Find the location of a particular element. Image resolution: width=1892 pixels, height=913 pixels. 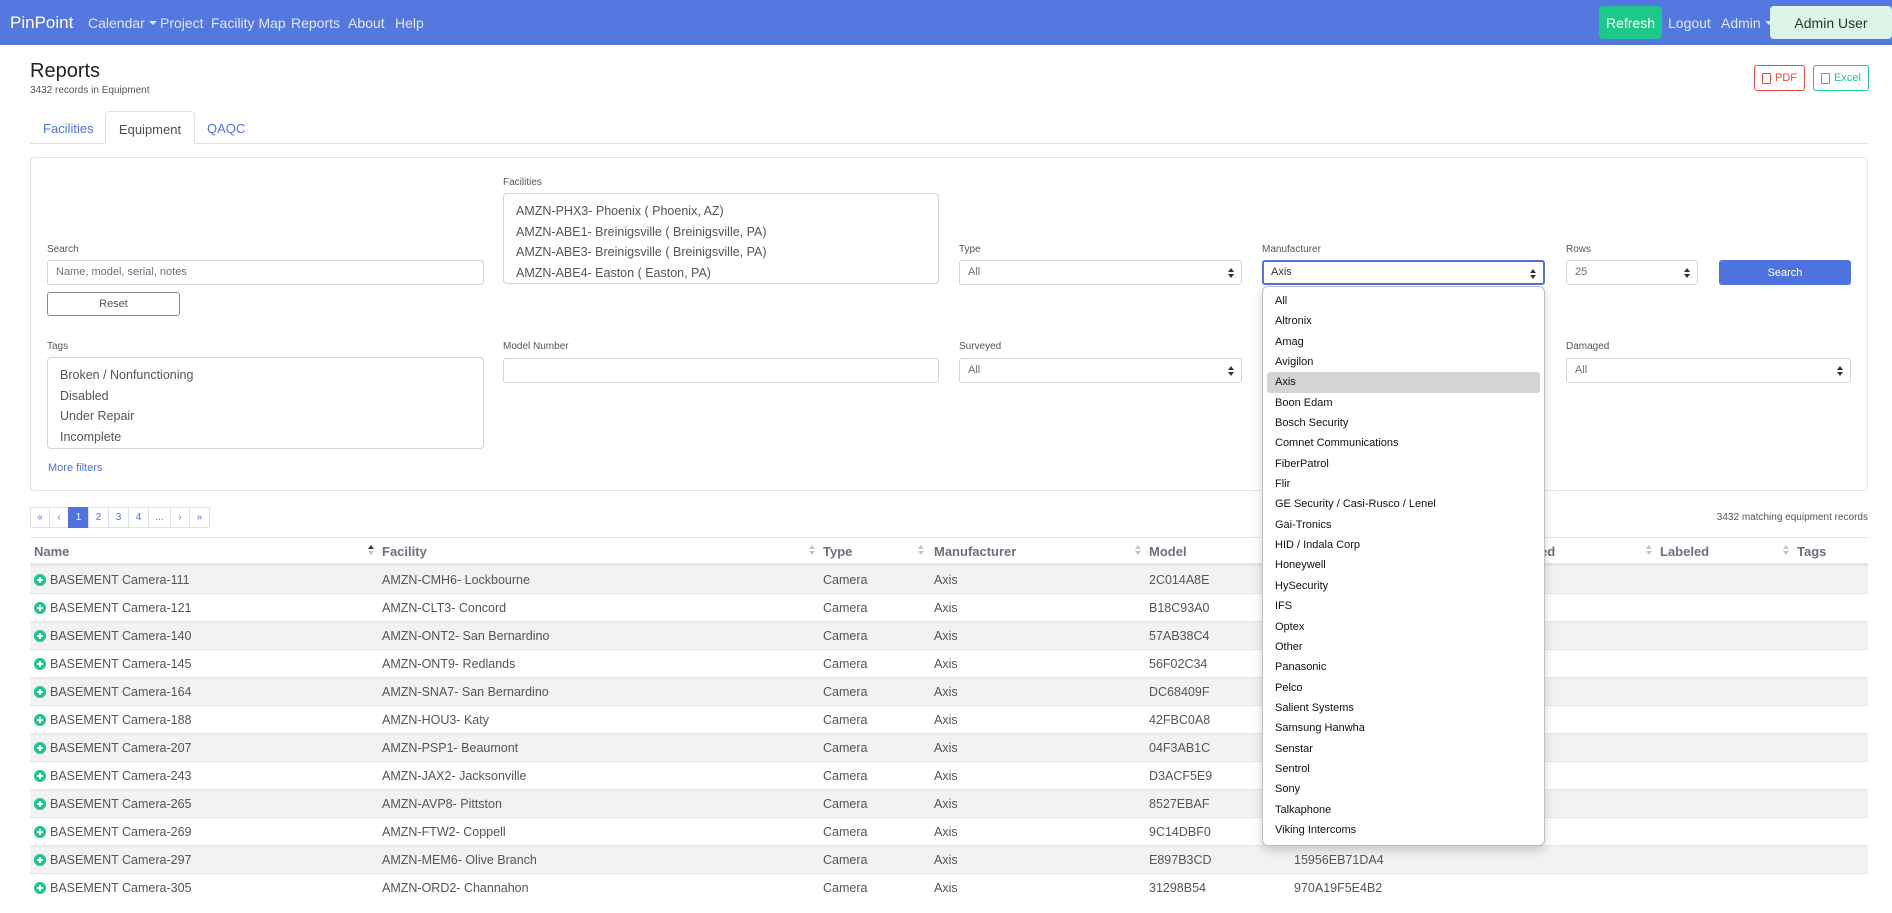

manufacturer-option: Comnet Communications is located at coordinates (1403, 443).